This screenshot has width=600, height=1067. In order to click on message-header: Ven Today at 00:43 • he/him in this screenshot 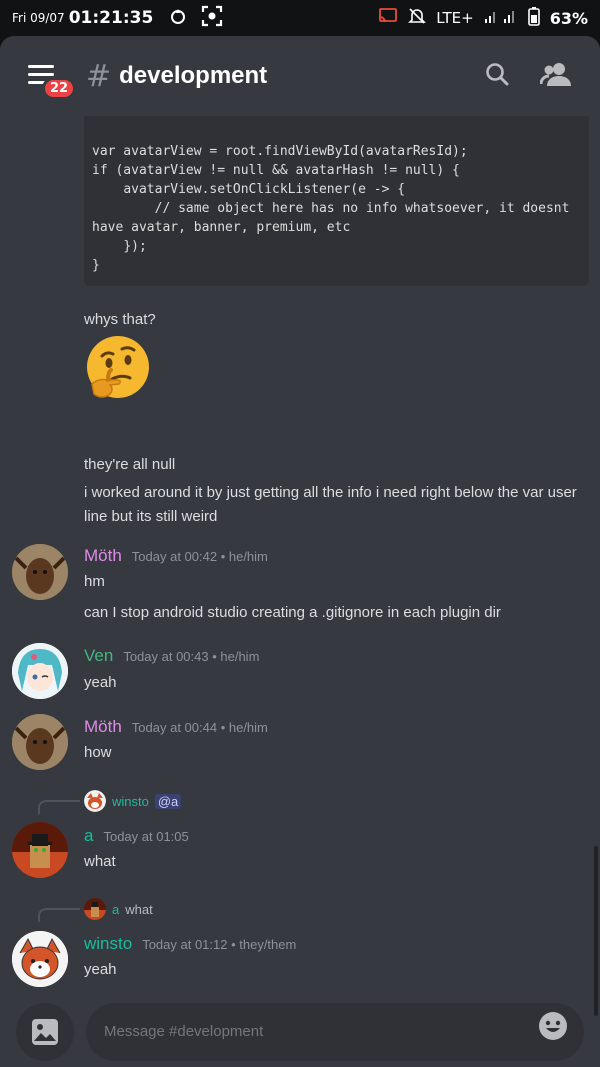, I will do `click(171, 656)`.